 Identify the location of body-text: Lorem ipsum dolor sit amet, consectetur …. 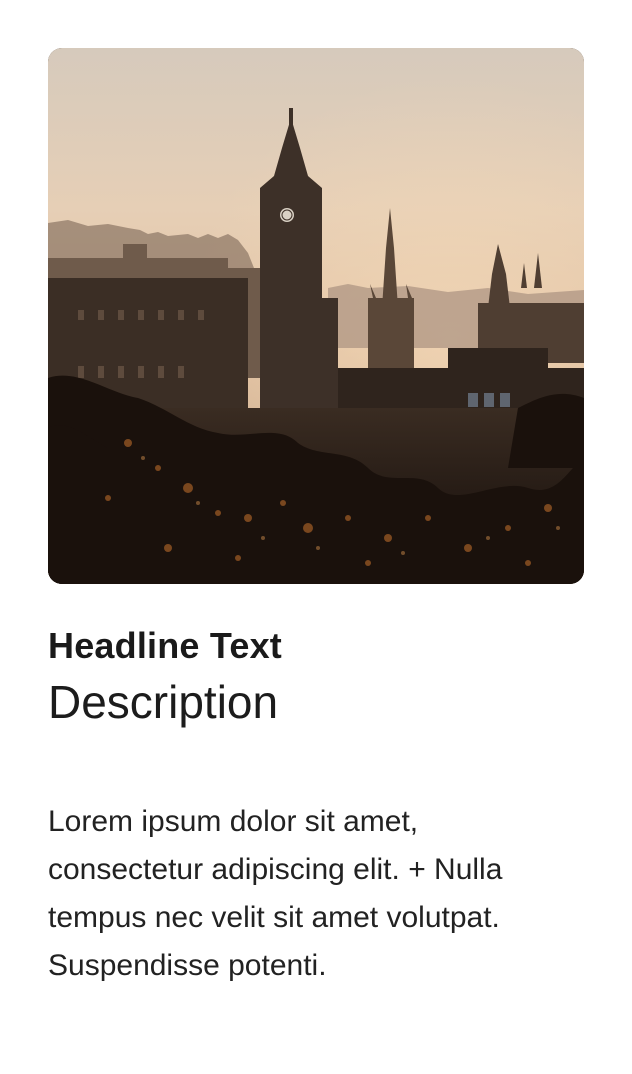
(275, 893).